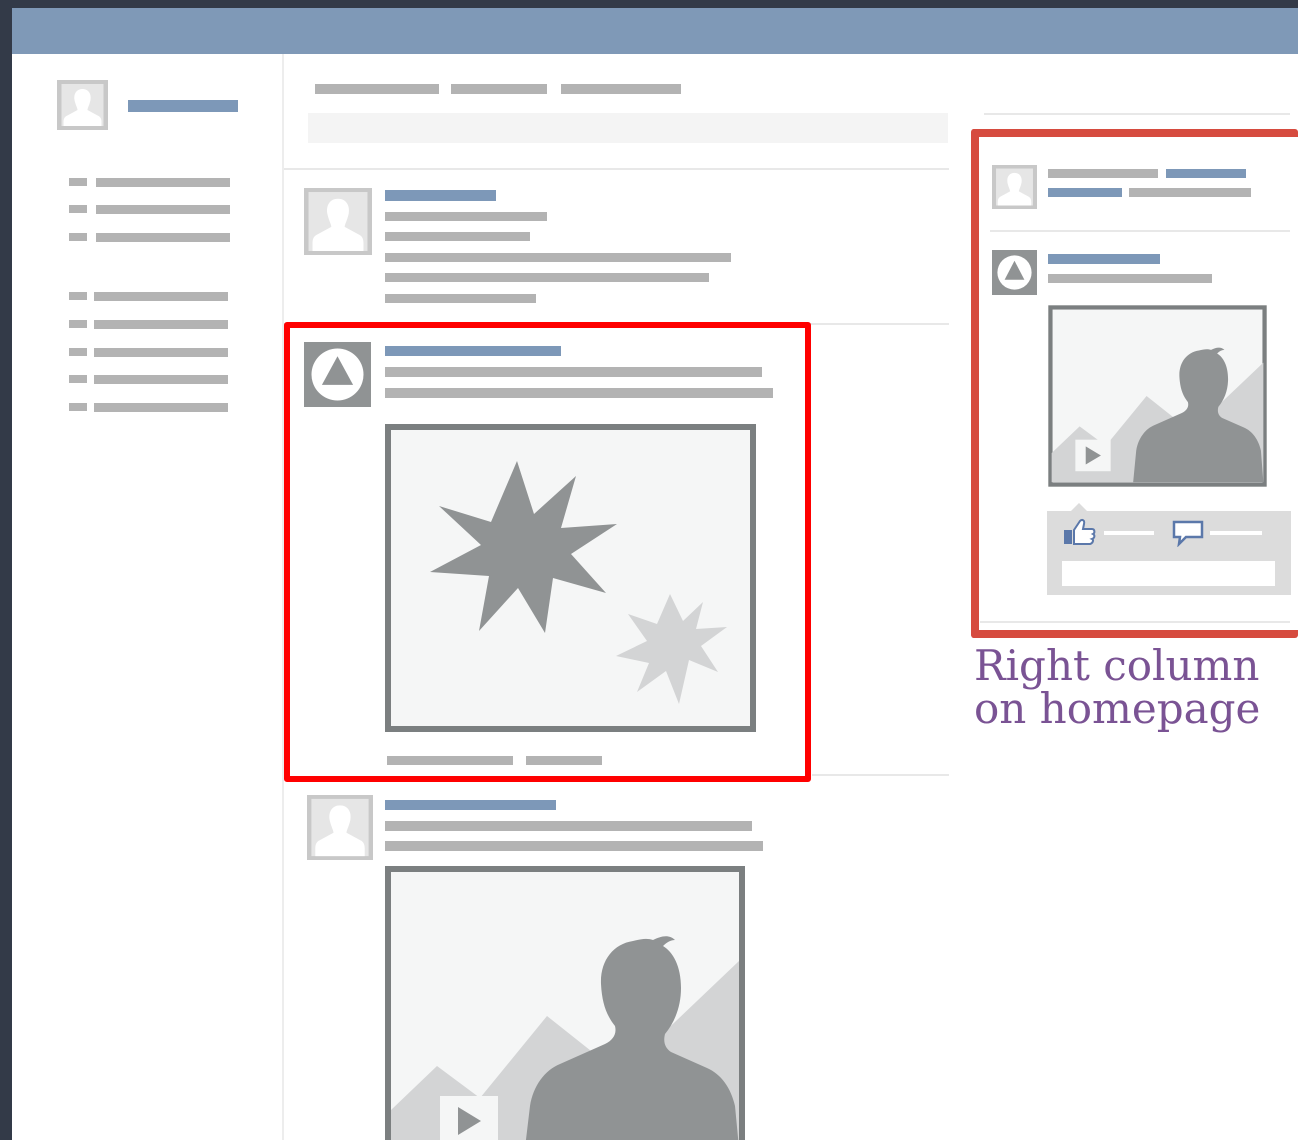  Describe the element at coordinates (1117, 708) in the screenshot. I see `right-column-caption-line2: on homepage` at that location.